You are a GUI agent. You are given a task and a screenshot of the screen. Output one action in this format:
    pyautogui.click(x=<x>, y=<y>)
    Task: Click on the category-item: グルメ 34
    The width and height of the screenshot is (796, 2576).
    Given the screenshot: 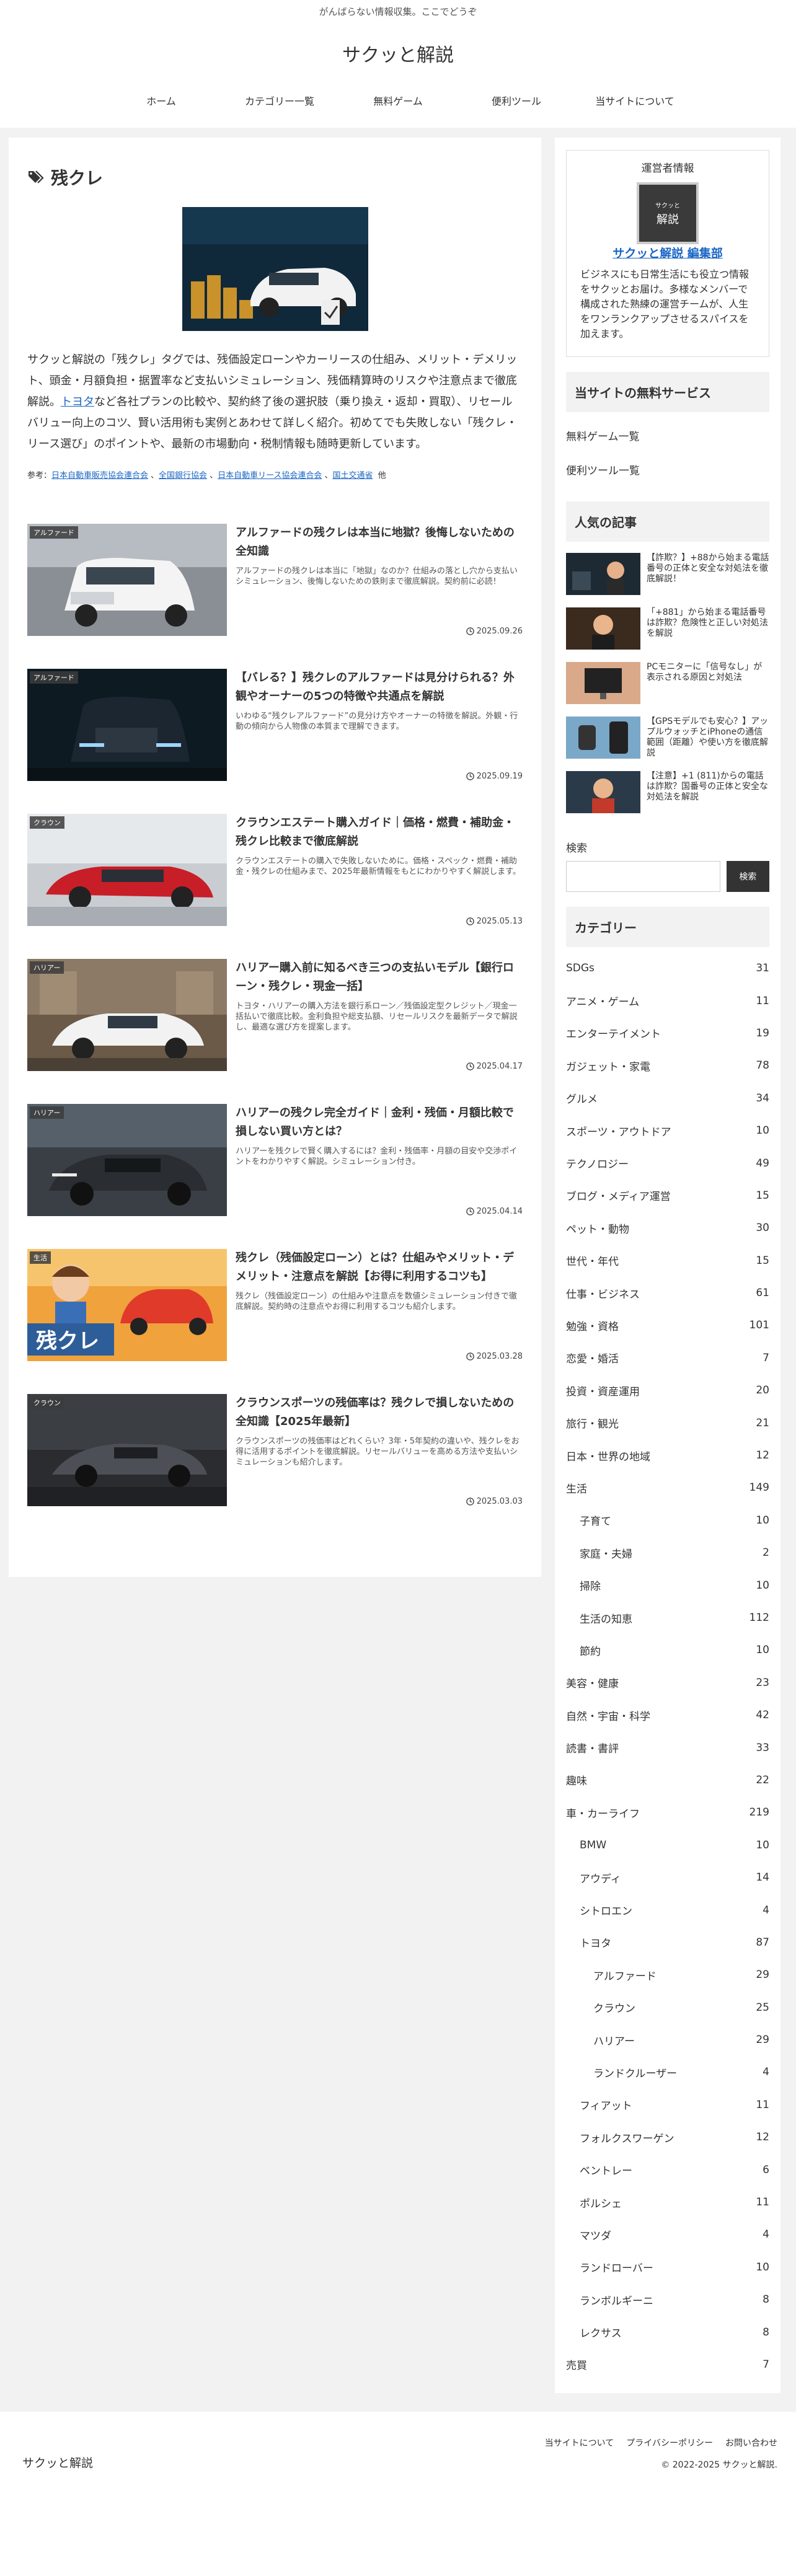 What is the action you would take?
    pyautogui.click(x=667, y=1098)
    